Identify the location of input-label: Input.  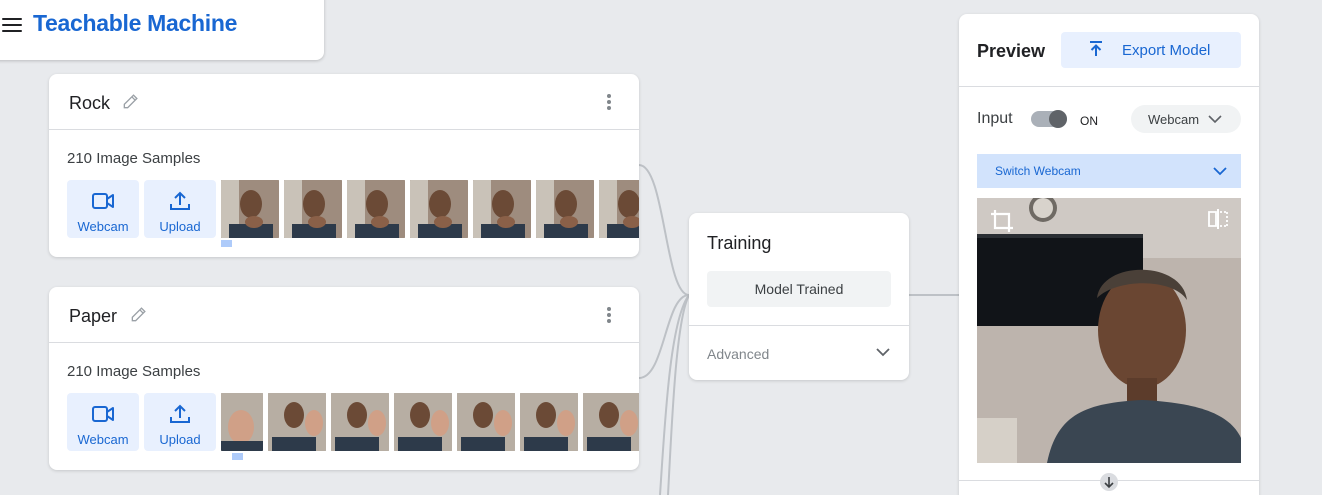
(995, 118).